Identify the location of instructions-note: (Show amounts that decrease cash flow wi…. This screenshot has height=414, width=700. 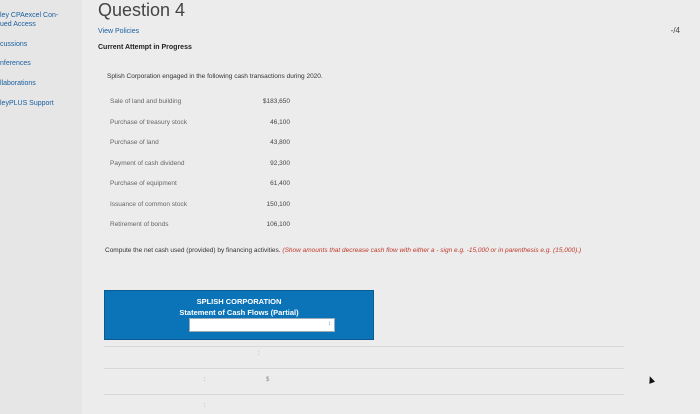
(432, 250).